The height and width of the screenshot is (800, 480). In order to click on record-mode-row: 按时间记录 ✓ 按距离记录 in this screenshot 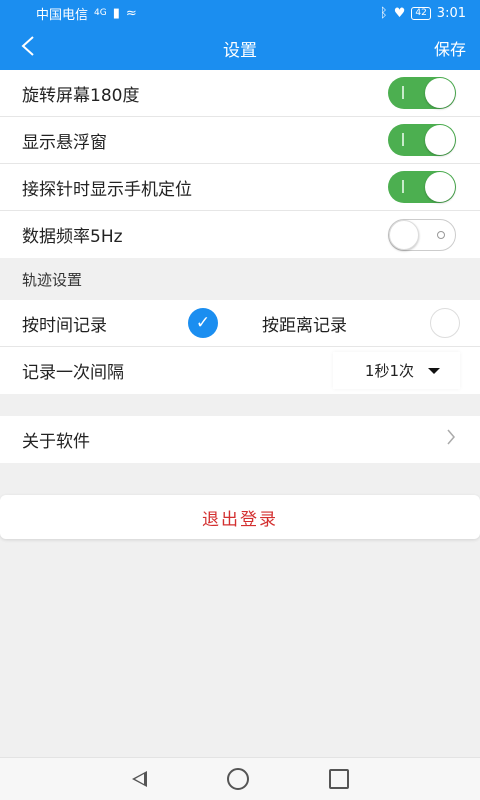, I will do `click(240, 323)`.